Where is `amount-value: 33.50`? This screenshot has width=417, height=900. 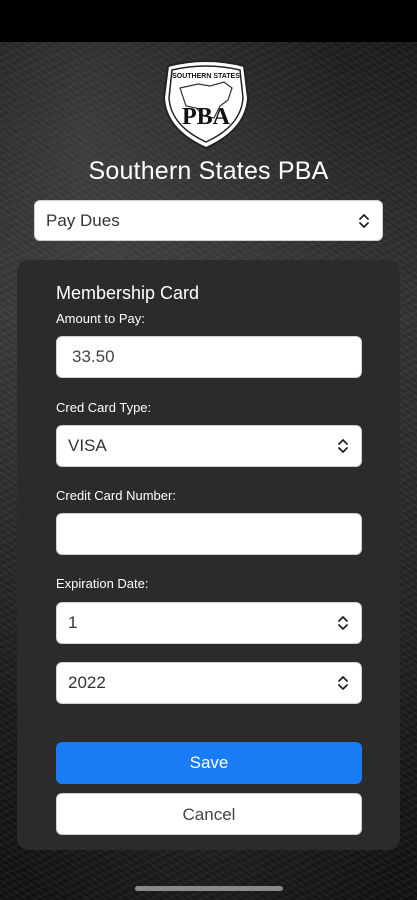
amount-value: 33.50 is located at coordinates (93, 356).